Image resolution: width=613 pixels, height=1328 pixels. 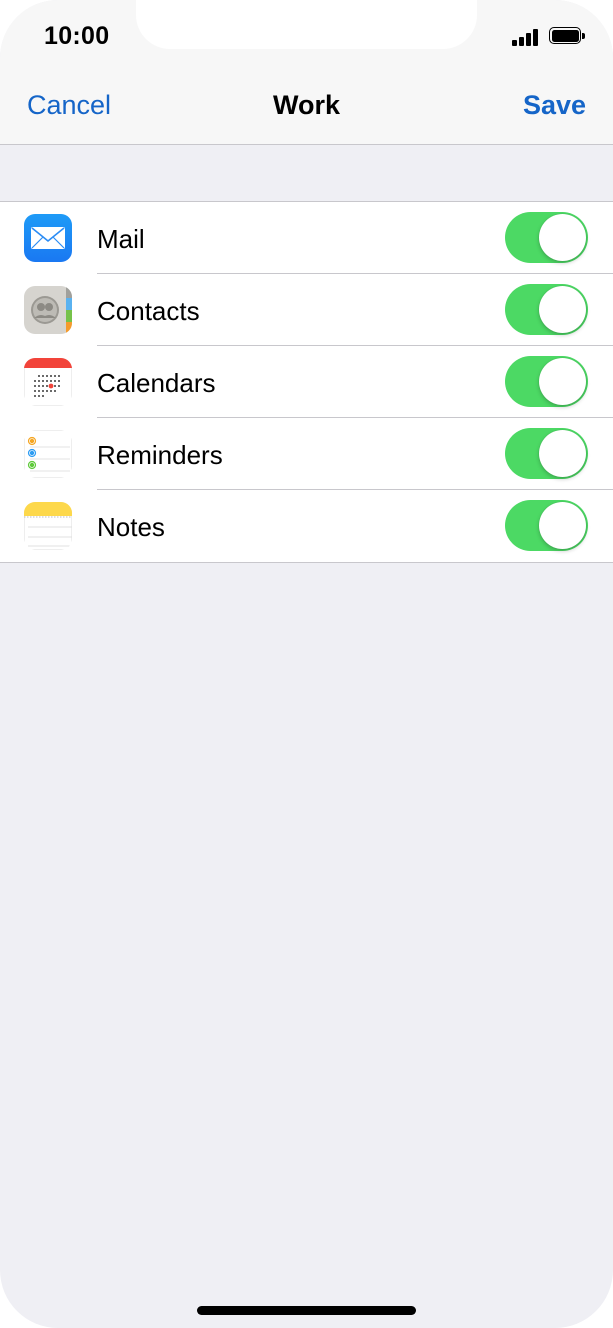 I want to click on calendars-toggle, so click(x=546, y=381).